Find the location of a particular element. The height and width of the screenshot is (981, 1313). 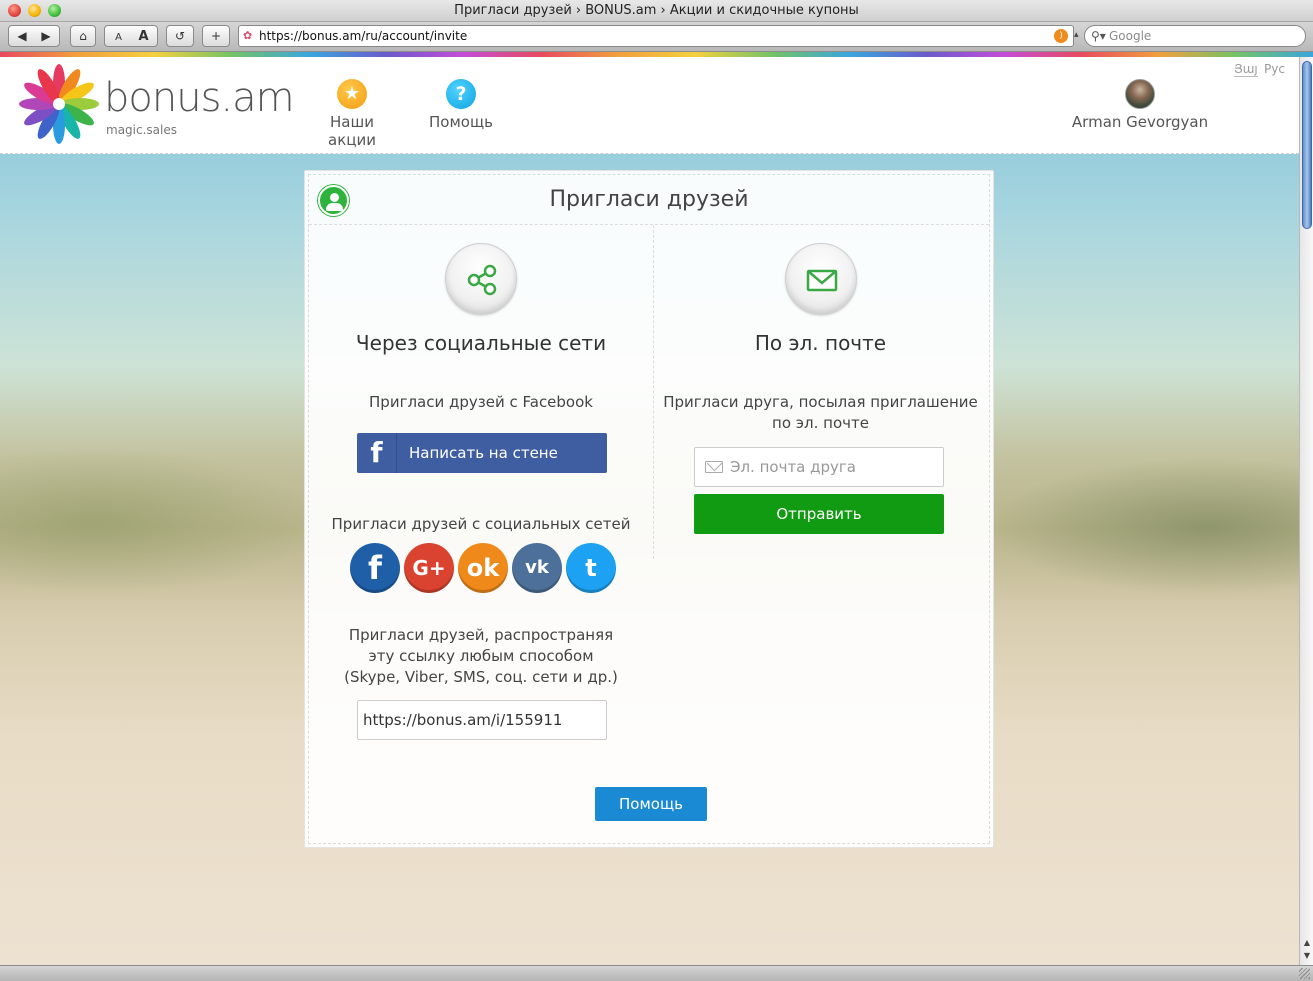

nav-help: ? Помощь is located at coordinates (461, 105).